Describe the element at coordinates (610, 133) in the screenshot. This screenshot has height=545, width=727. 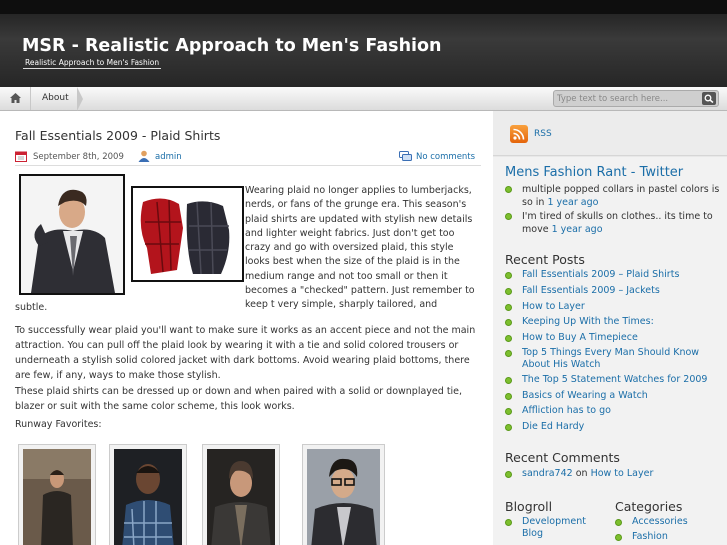
I see `rss-panel: RSS` at that location.